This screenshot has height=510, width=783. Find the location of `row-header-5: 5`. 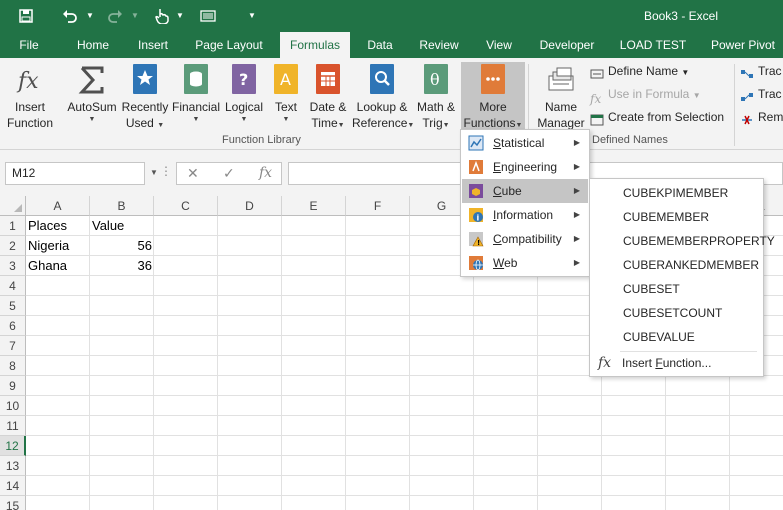

row-header-5: 5 is located at coordinates (13, 306).